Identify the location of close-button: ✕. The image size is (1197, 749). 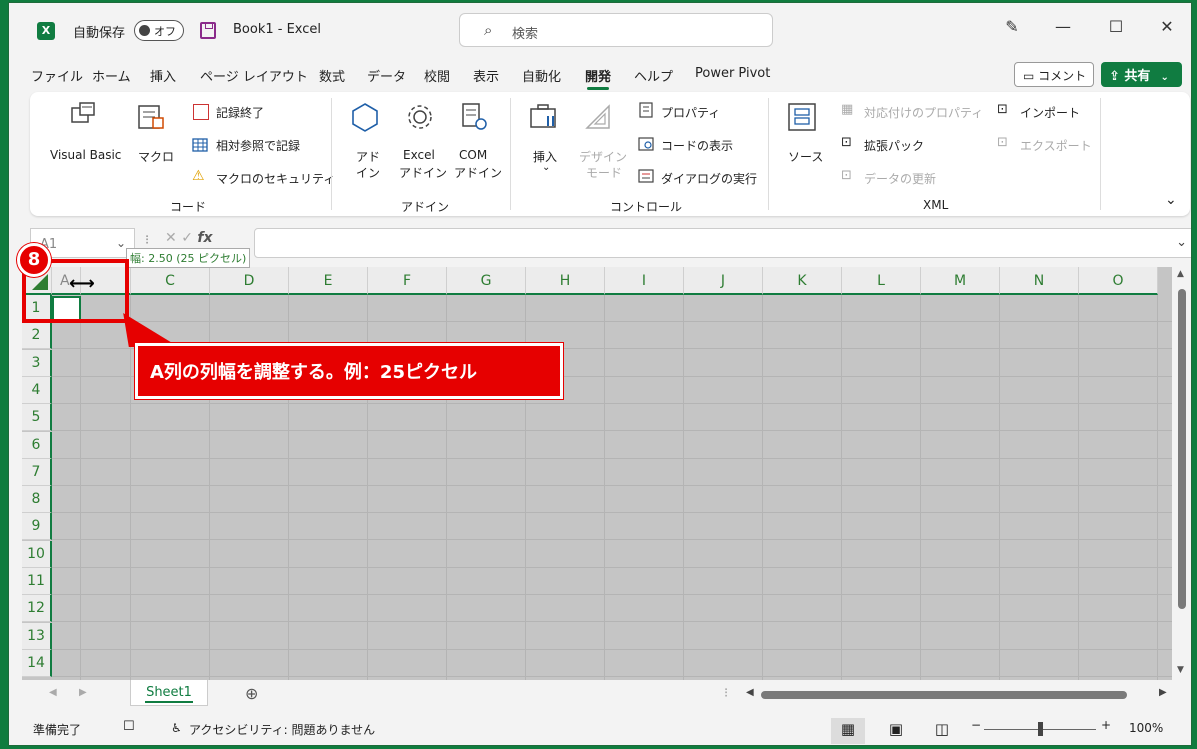
(1167, 26).